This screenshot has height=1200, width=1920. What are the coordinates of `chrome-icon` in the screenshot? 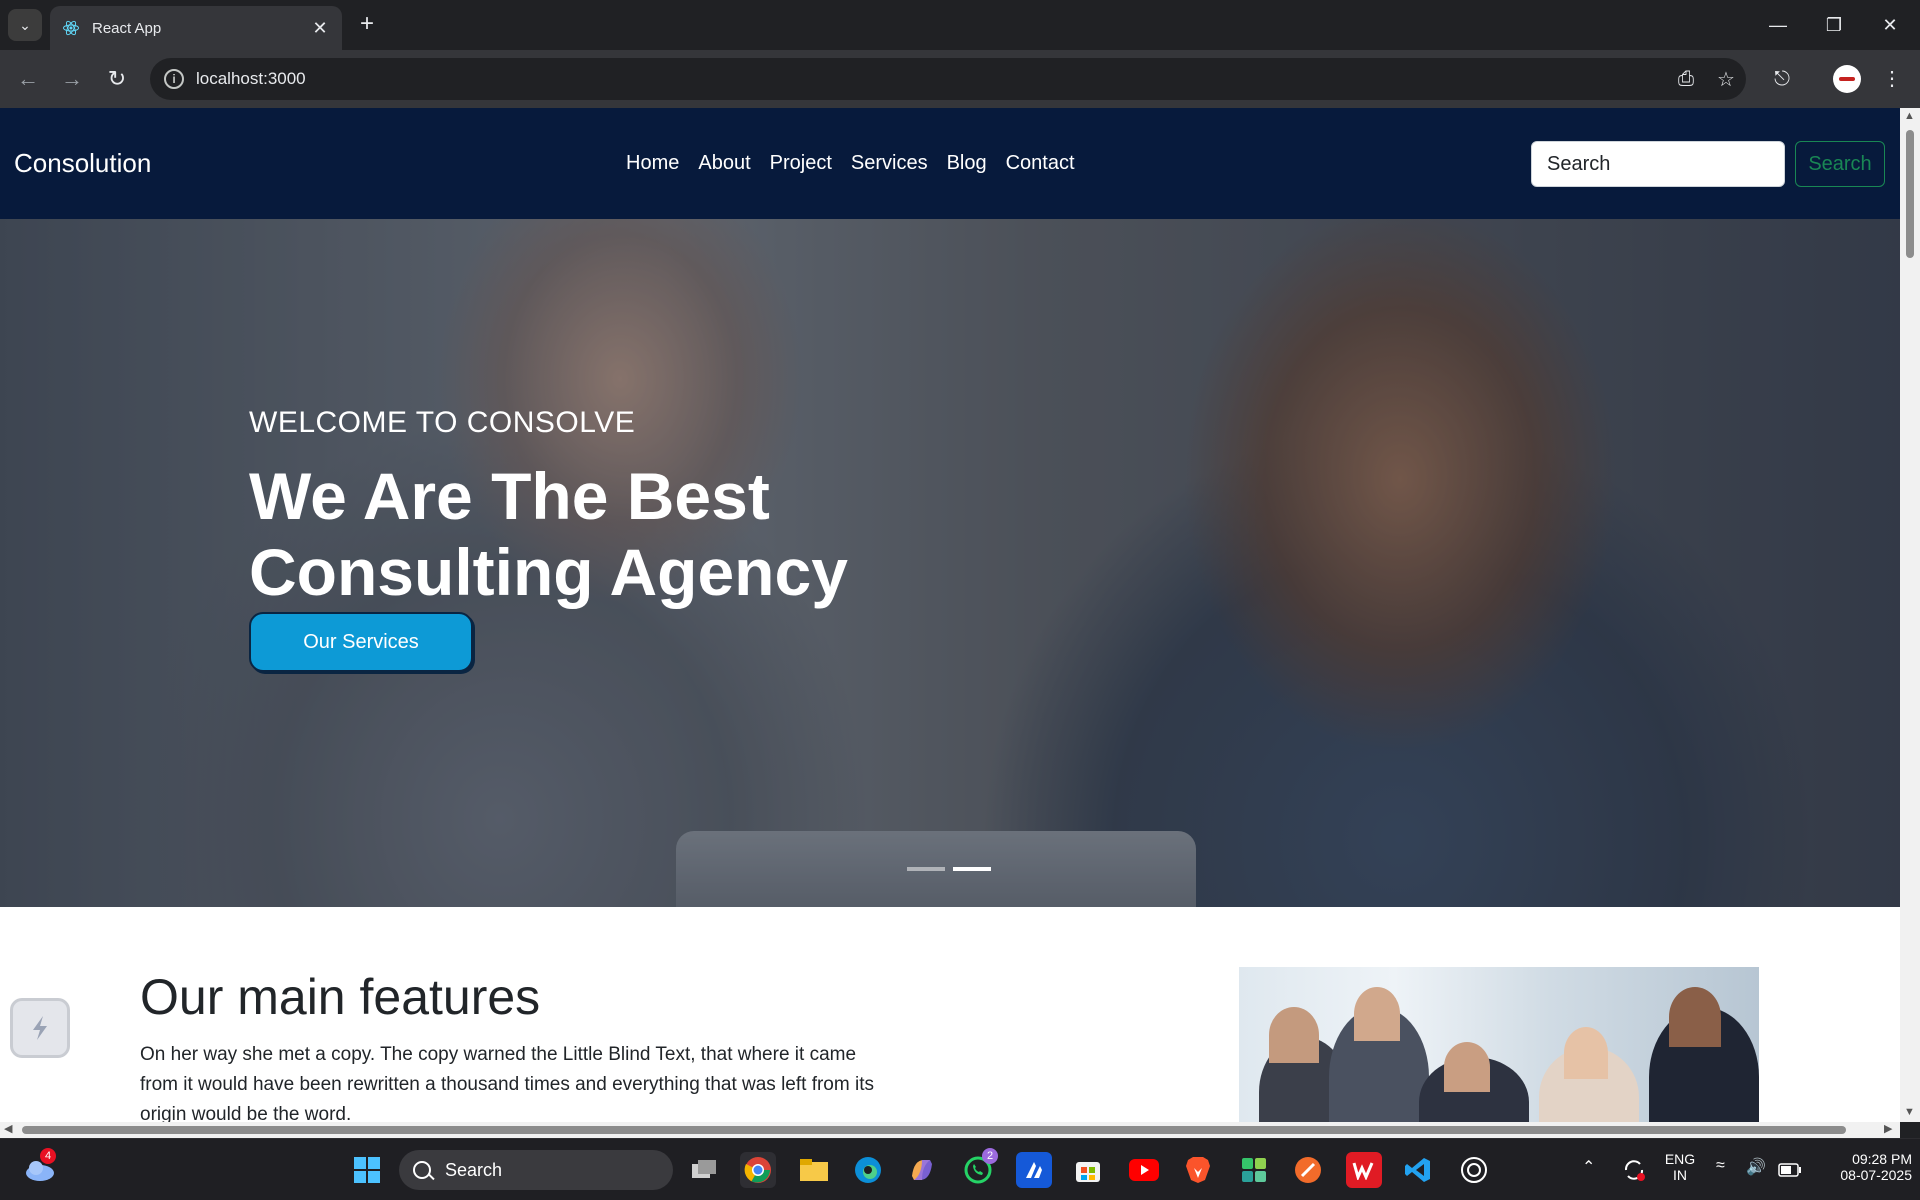 It's located at (758, 1170).